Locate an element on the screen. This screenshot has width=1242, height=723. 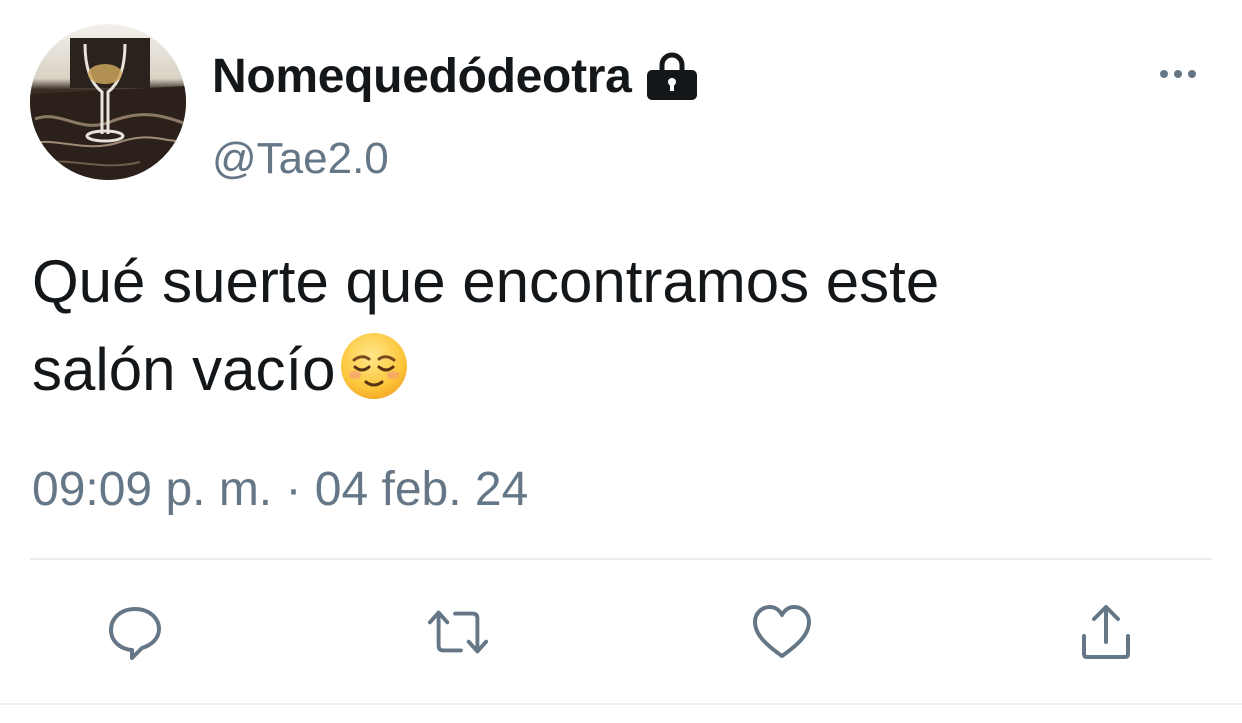
tweet-timestamp: 09:09 p. m. · 04 feb. 24 is located at coordinates (280, 489).